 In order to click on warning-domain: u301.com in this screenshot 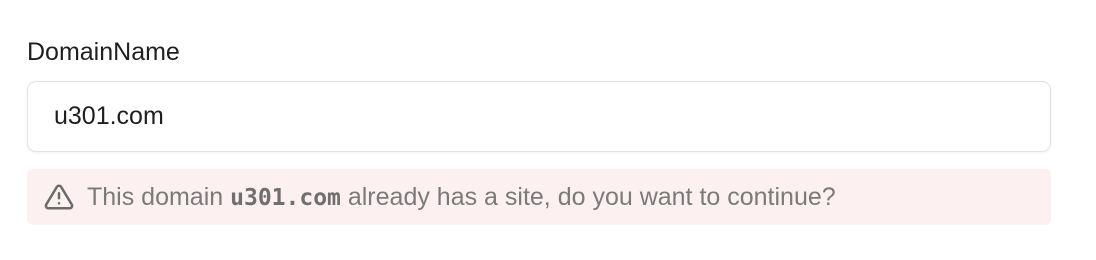, I will do `click(285, 197)`.